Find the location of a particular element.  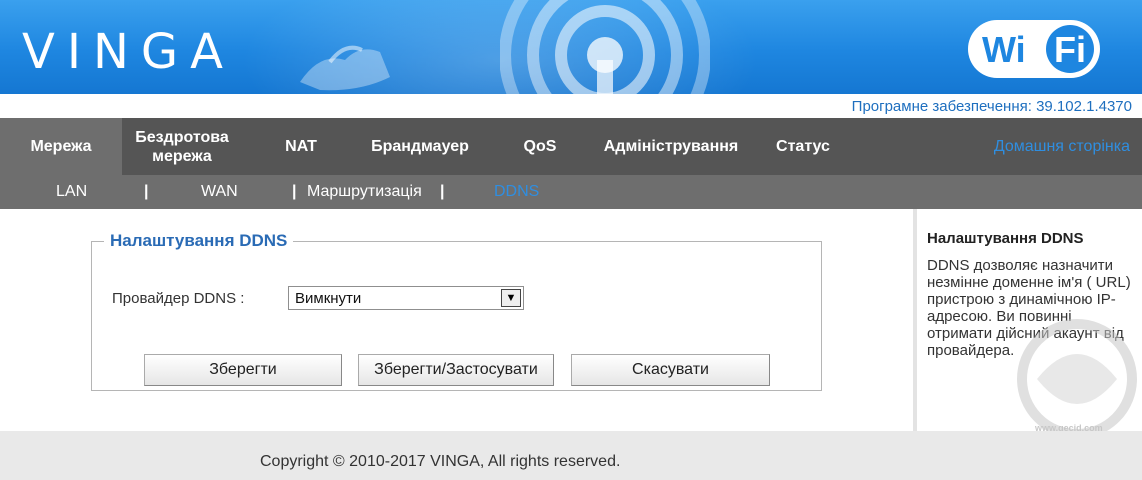

watermark-logo-icon: www.gecid.com is located at coordinates (1077, 375).